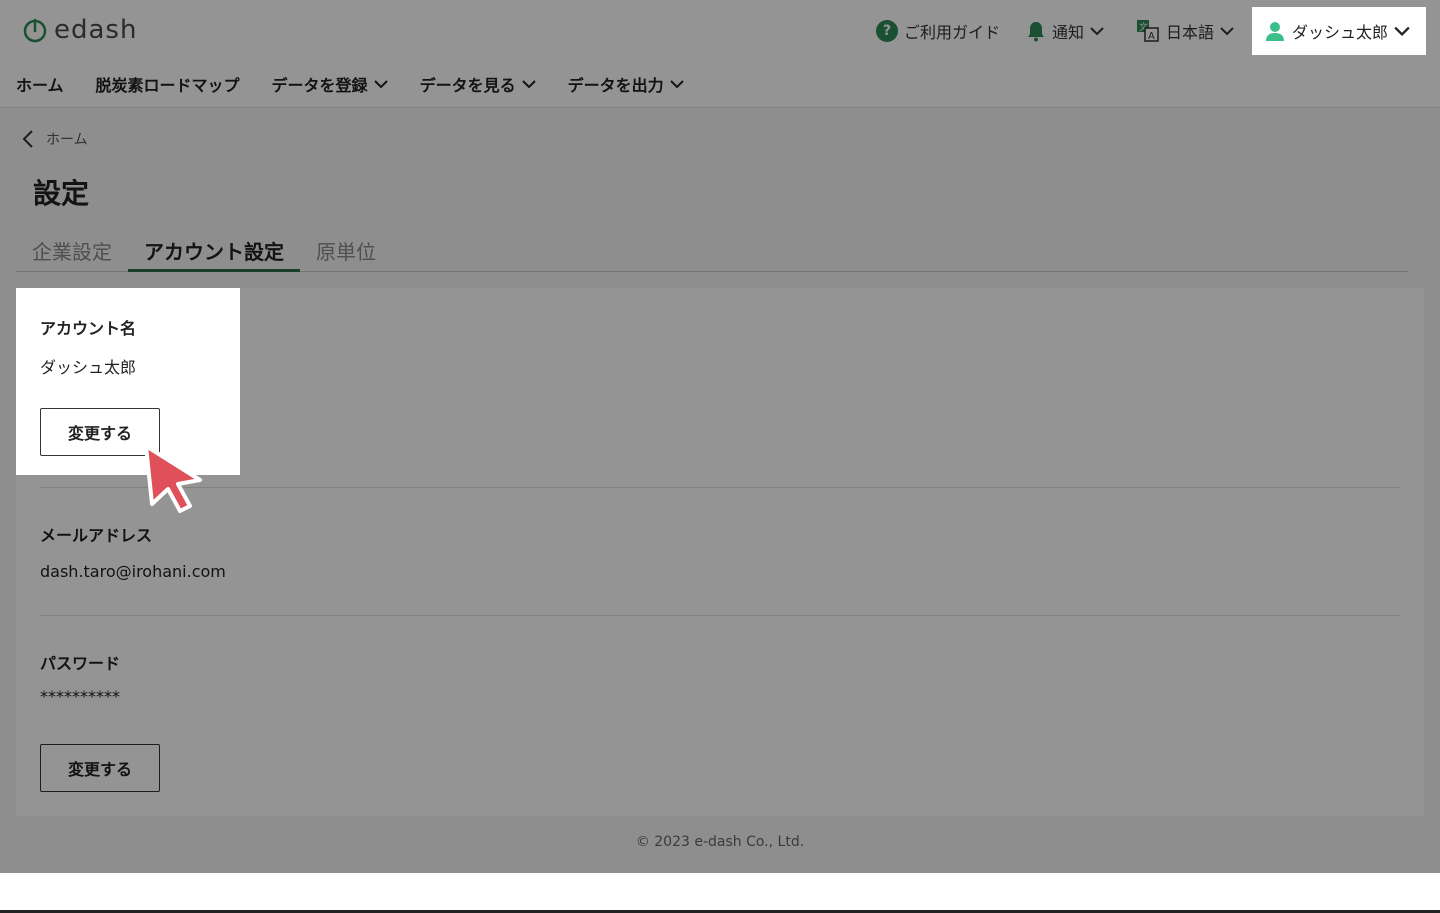 Image resolution: width=1440 pixels, height=913 pixels. Describe the element at coordinates (88, 367) in the screenshot. I see `account-name-value: ダッシュ太郎` at that location.